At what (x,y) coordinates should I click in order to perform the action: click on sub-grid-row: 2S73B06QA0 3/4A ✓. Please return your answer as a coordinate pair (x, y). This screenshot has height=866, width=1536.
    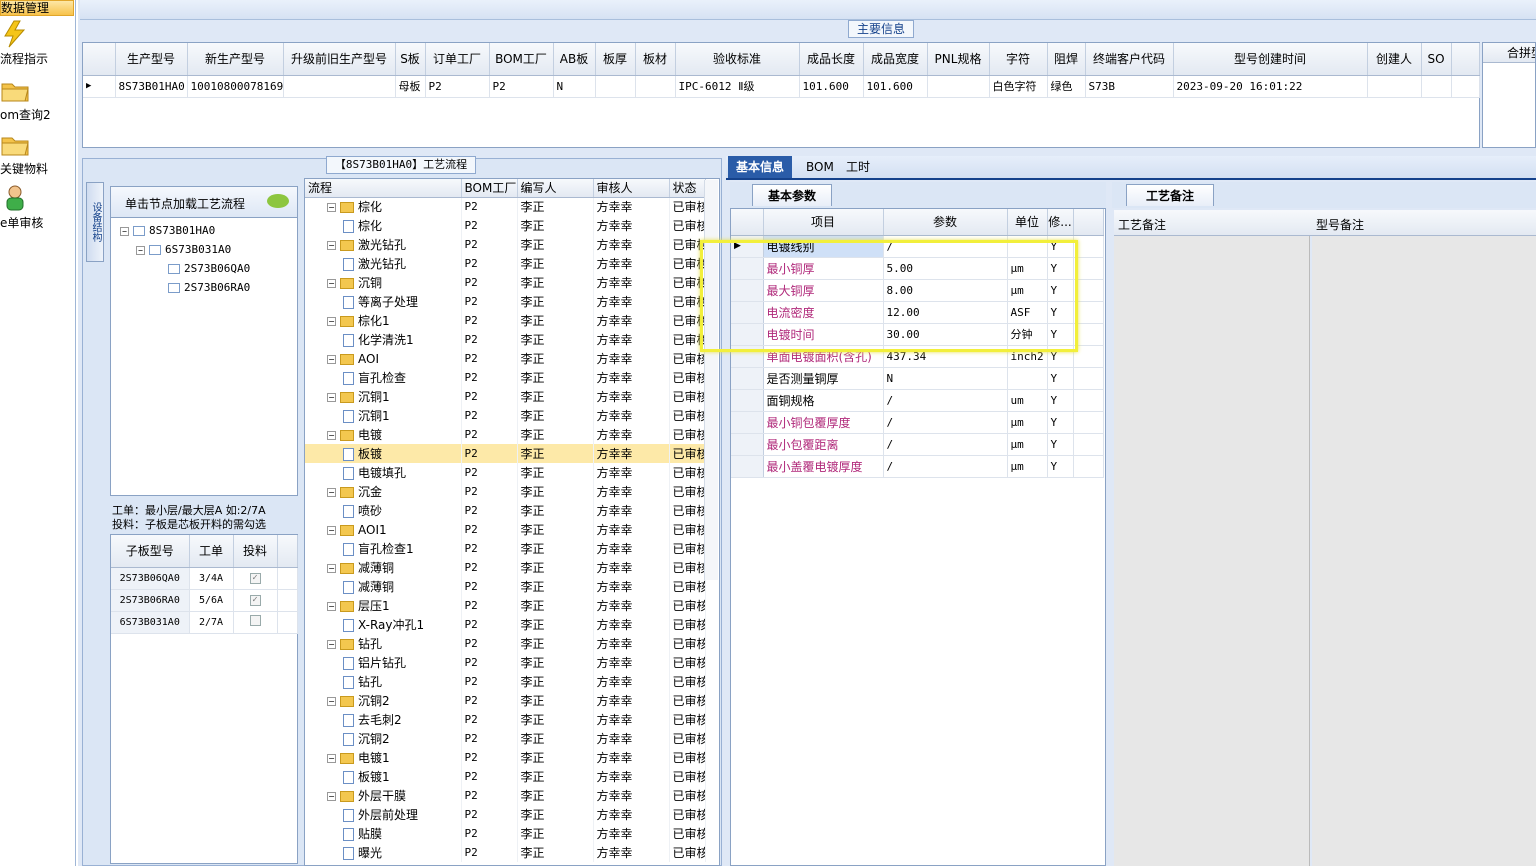
    Looking at the image, I should click on (204, 578).